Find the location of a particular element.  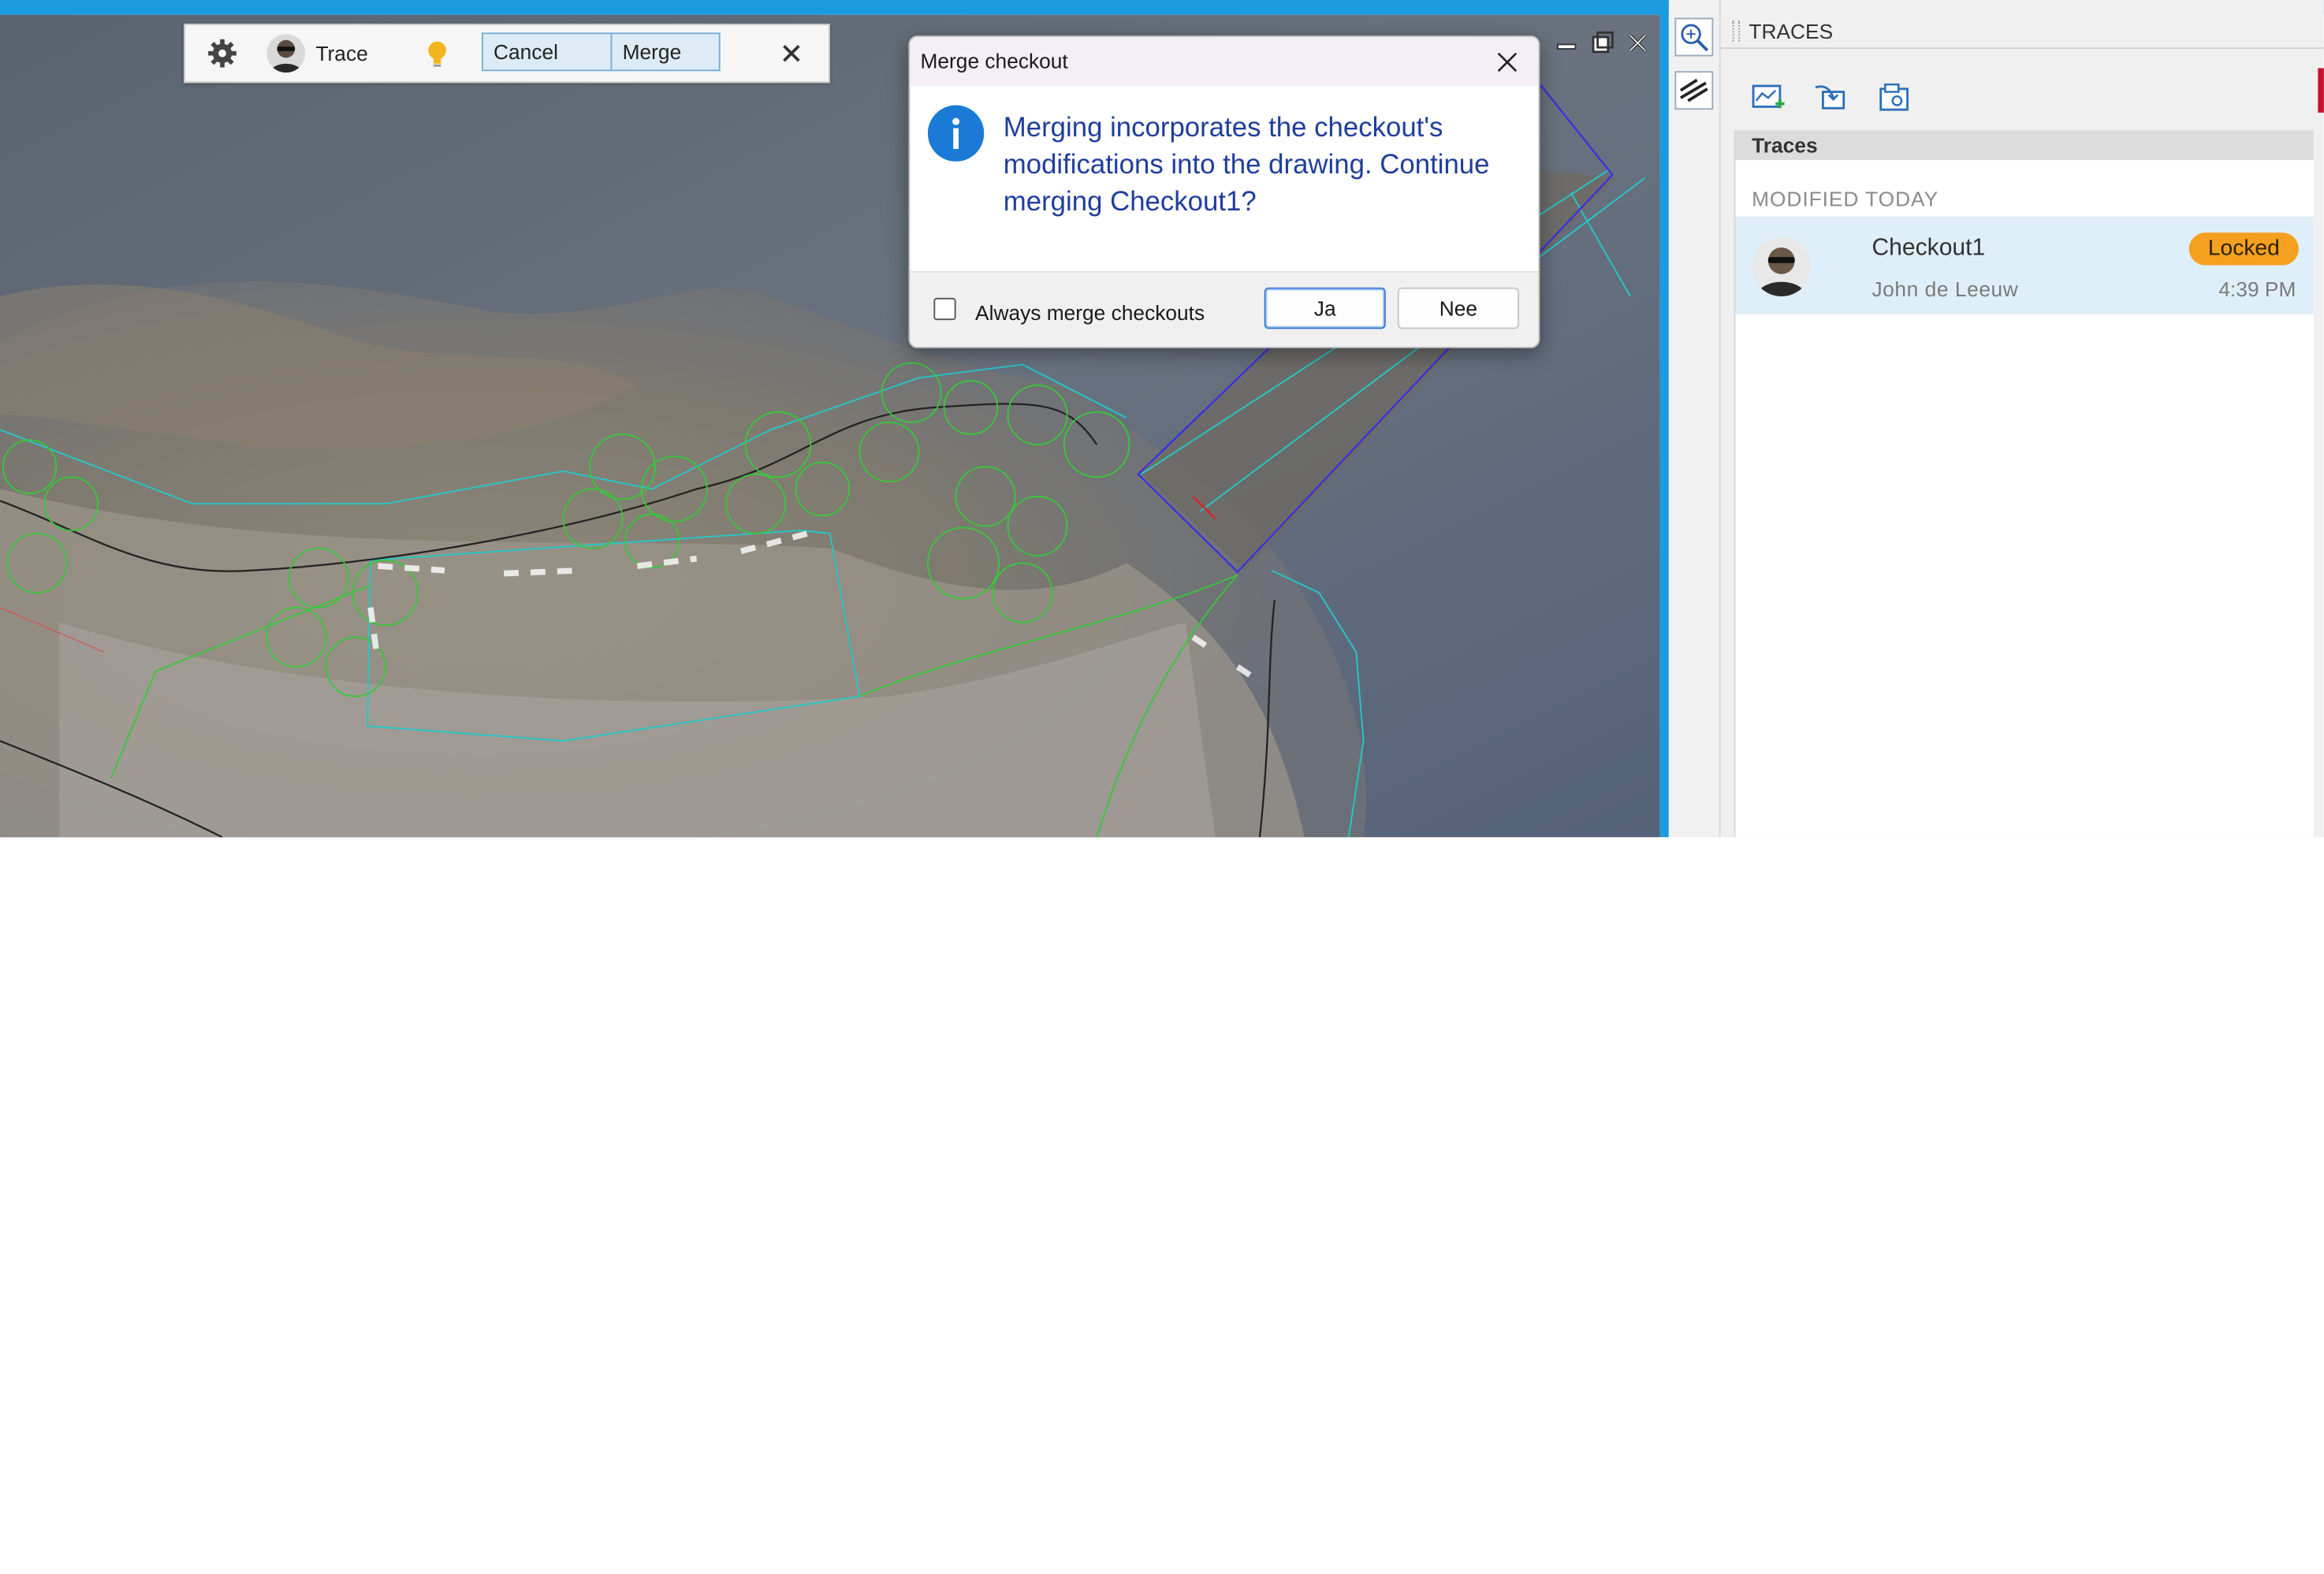

trace-toolbar: Trace Cancel Merge is located at coordinates (507, 54).